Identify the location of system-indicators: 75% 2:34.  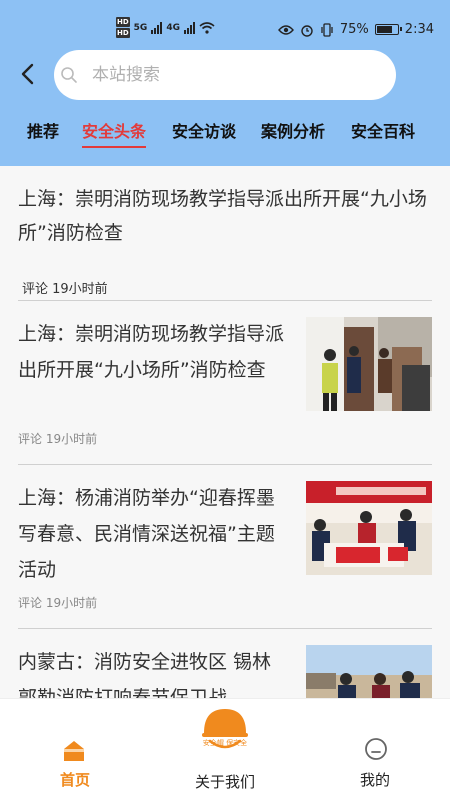
(355, 29).